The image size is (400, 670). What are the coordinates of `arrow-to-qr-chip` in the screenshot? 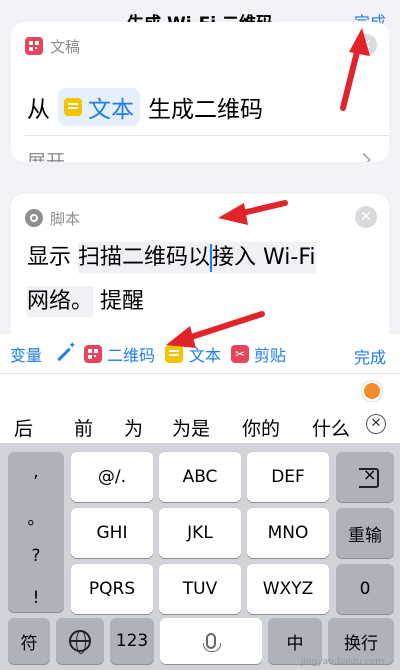 It's located at (215, 329).